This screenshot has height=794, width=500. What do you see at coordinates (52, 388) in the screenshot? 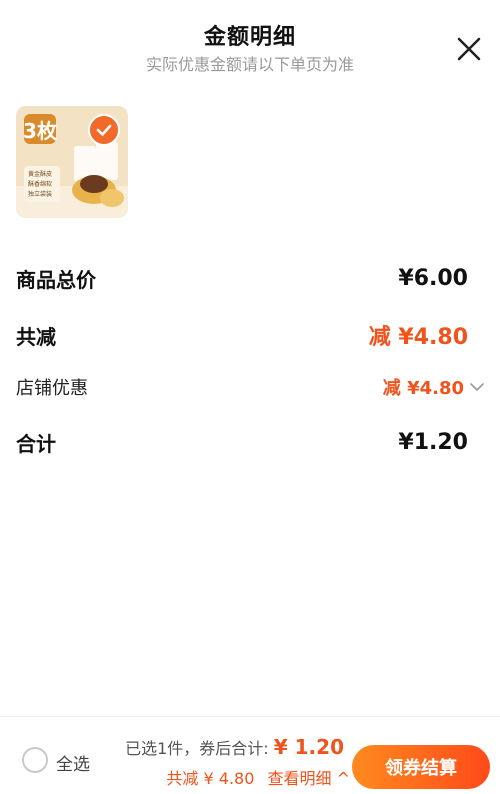
I see `shop-discount-label: 店铺优惠` at bounding box center [52, 388].